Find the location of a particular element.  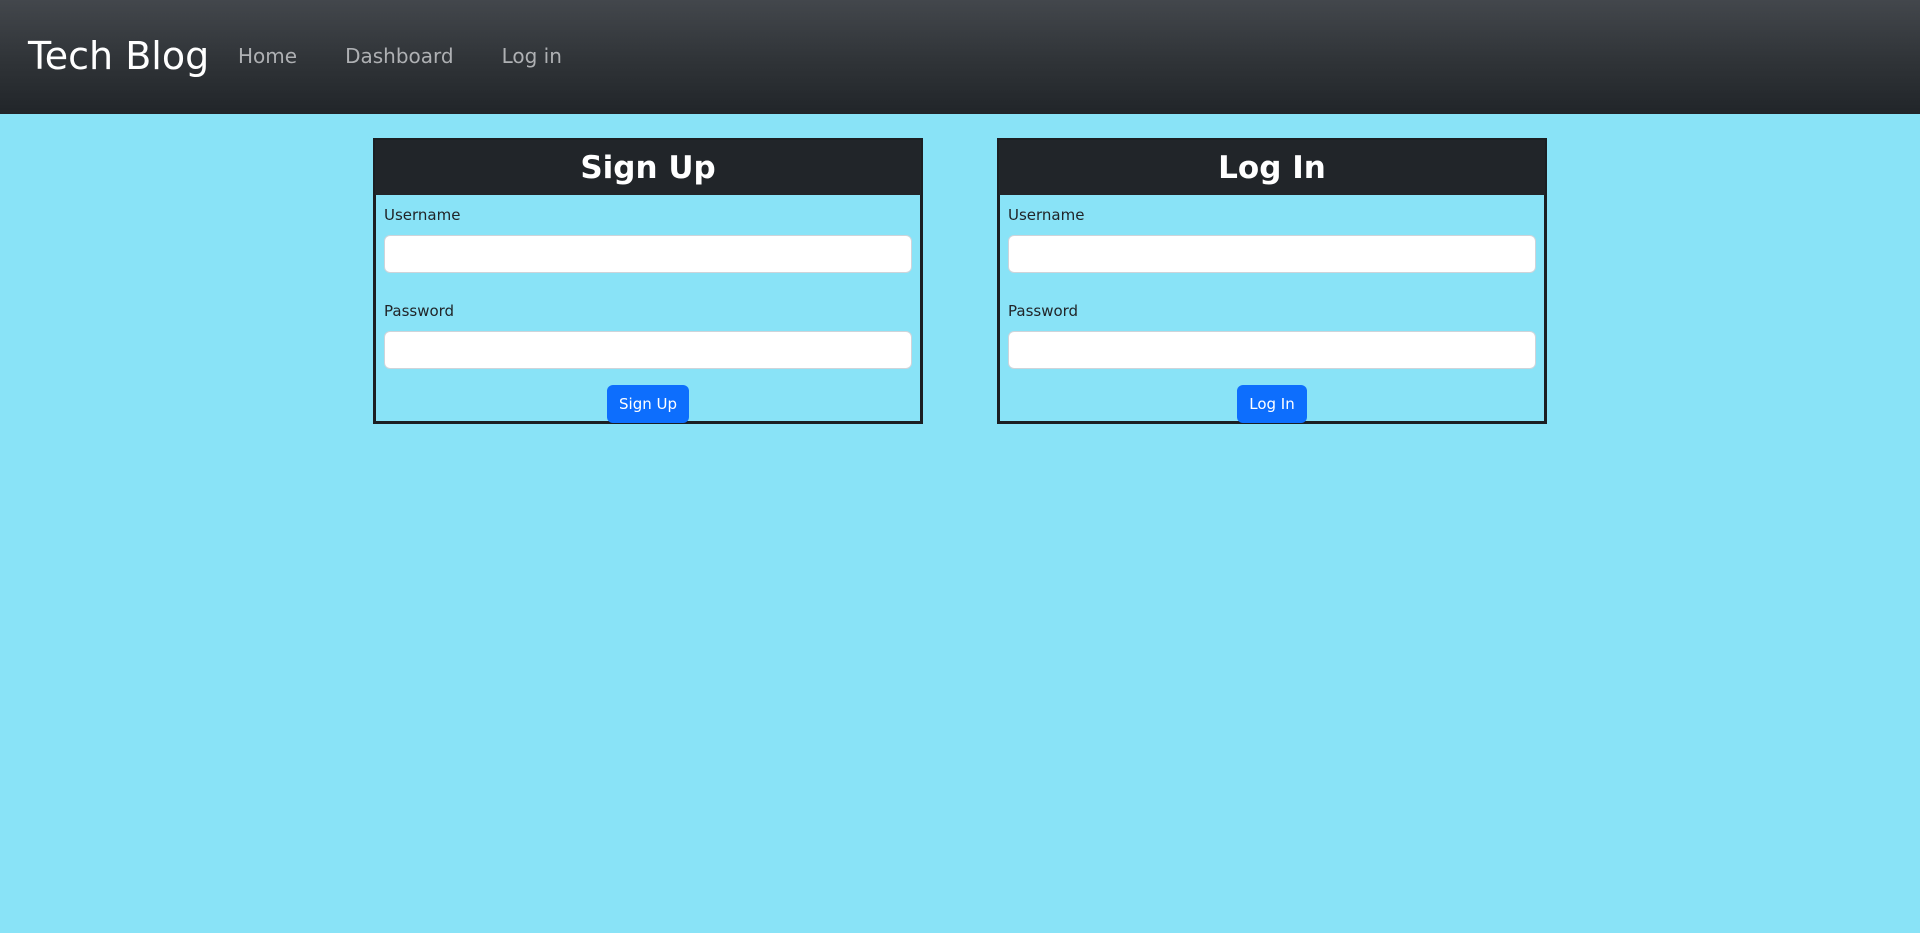

signup-password-input is located at coordinates (648, 350).